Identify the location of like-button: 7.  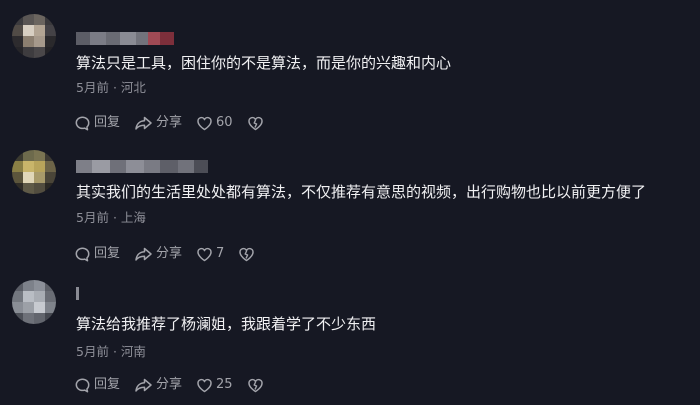
(210, 254).